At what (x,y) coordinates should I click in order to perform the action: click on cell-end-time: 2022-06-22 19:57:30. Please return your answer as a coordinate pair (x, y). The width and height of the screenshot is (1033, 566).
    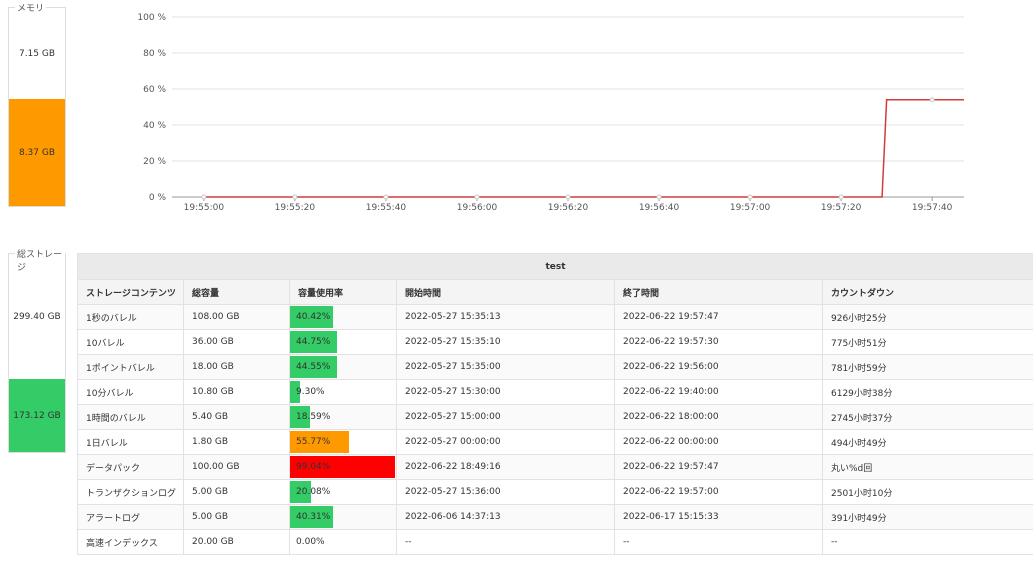
    Looking at the image, I should click on (718, 342).